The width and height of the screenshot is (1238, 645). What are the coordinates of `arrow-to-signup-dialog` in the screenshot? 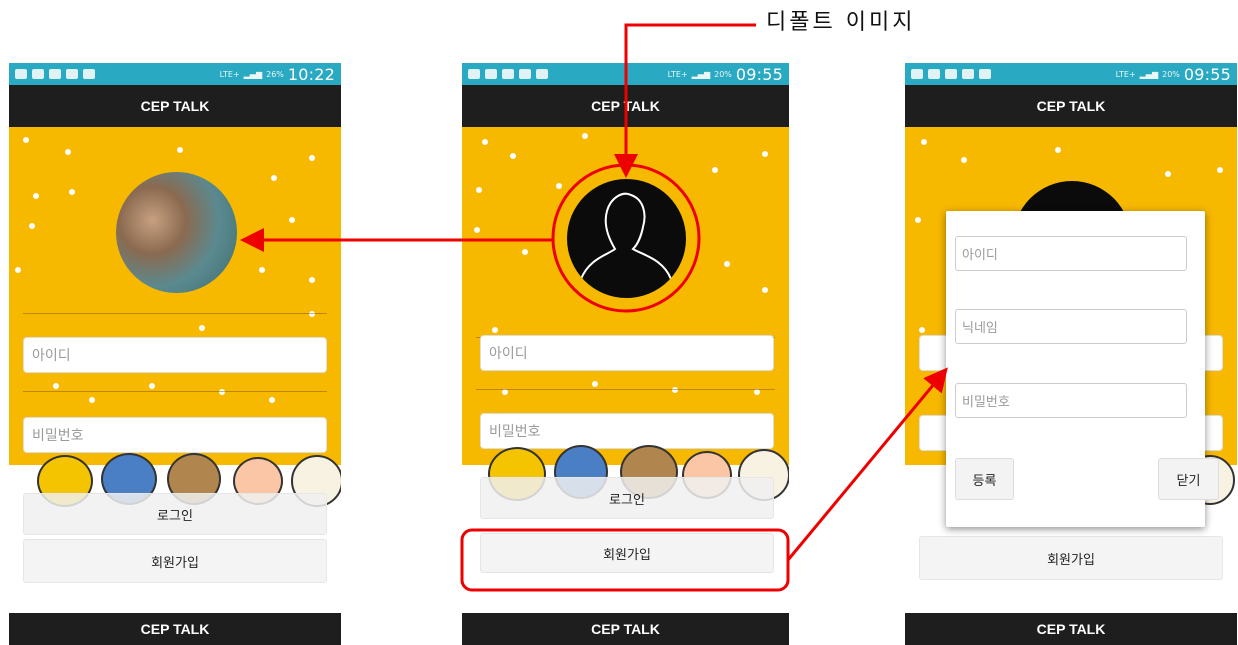 It's located at (867, 464).